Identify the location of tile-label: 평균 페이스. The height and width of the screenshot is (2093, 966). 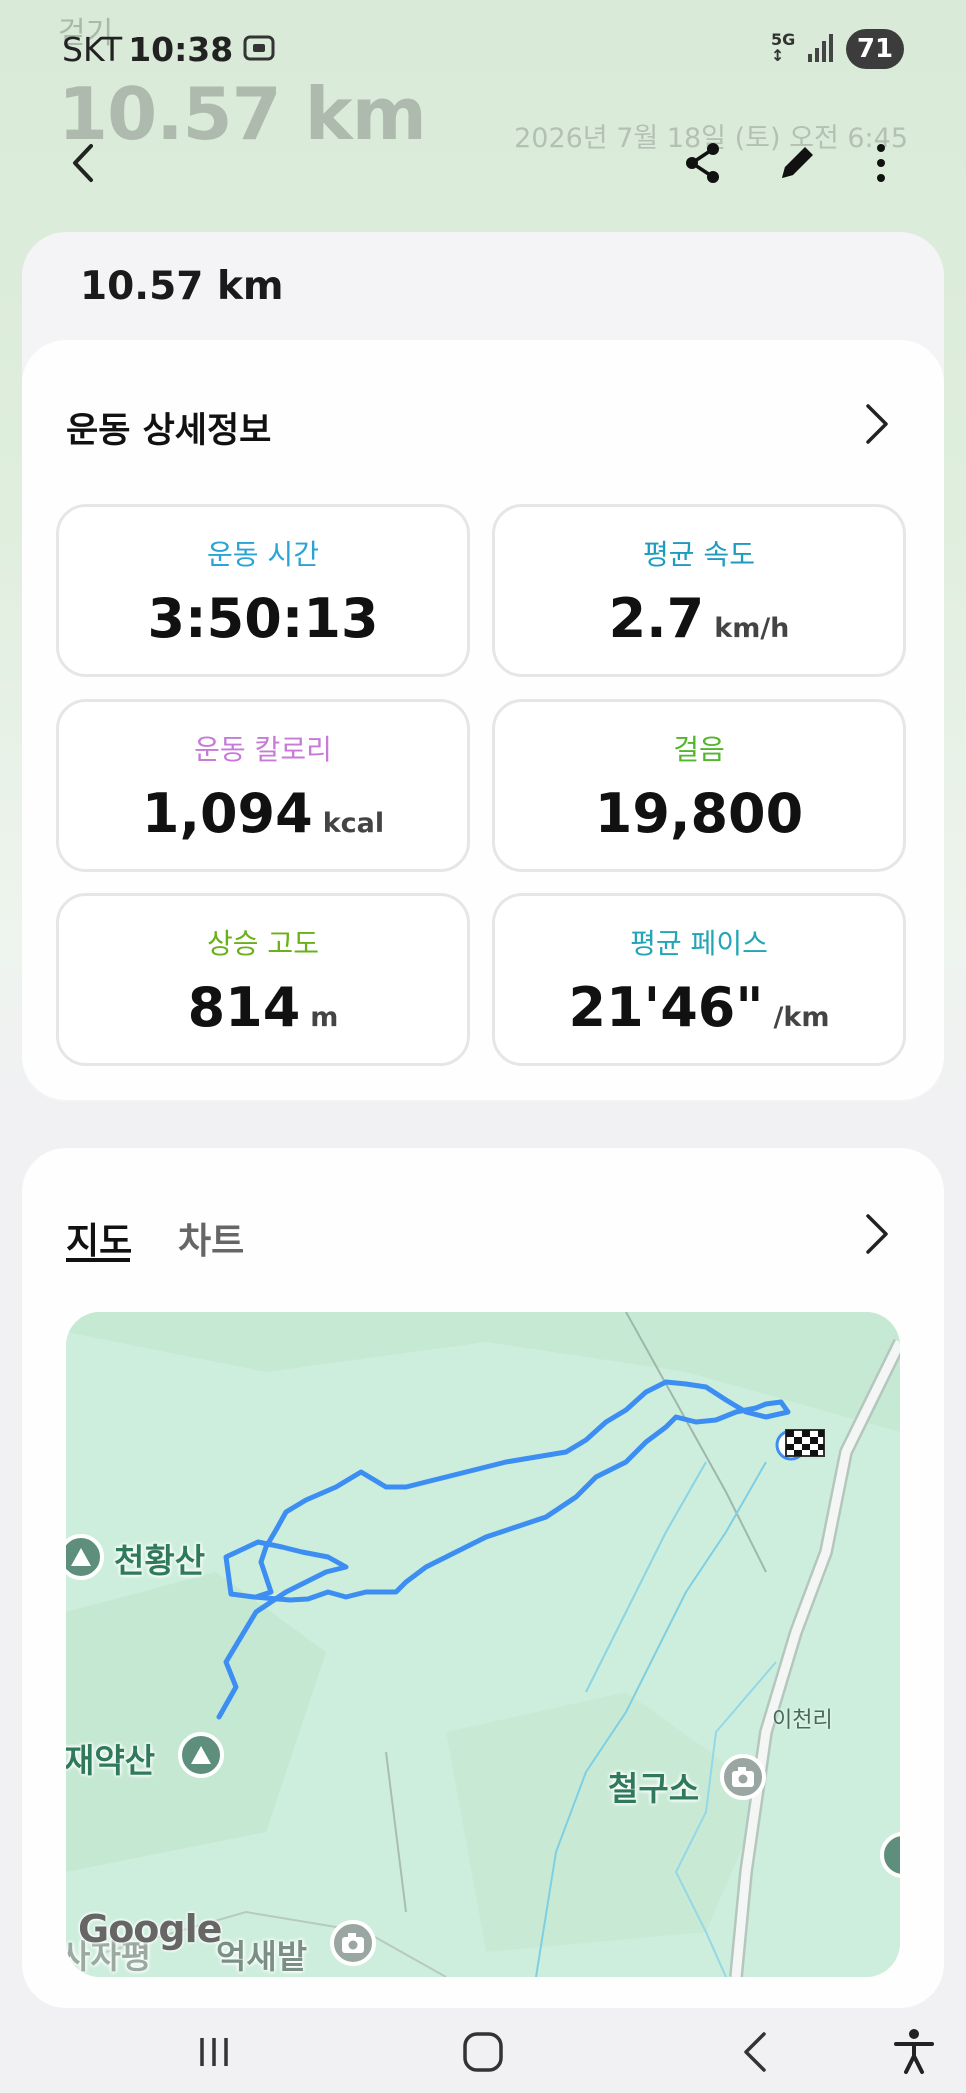
(699, 943).